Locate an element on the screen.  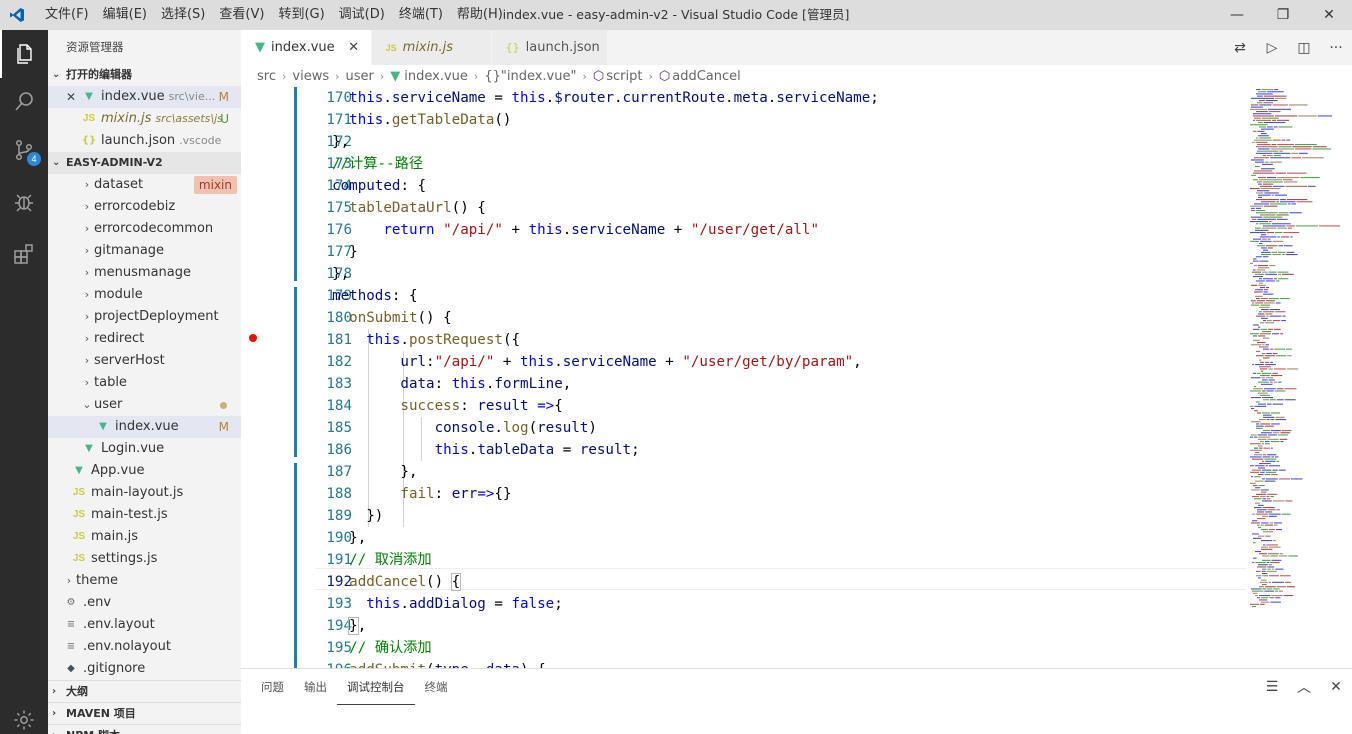
tree-item: › table is located at coordinates (144, 383).